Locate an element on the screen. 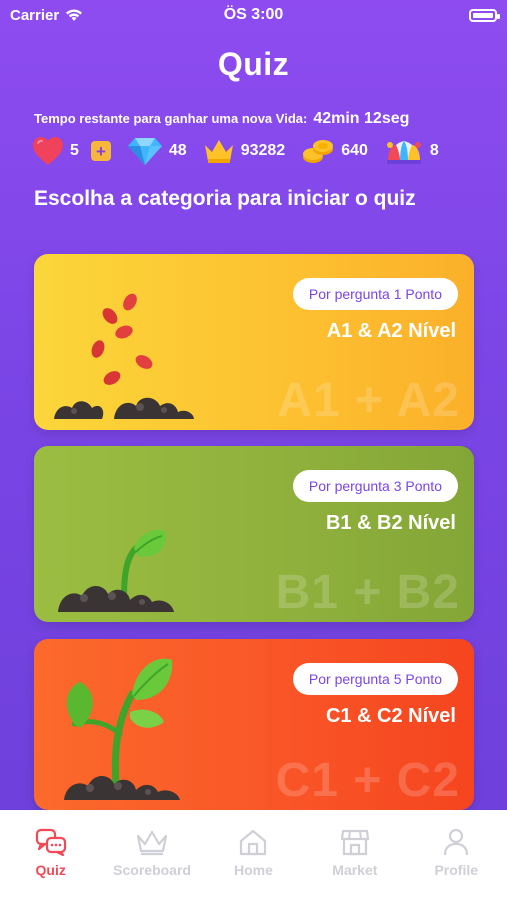 The image size is (507, 900). level-label: A1 & A2 Nível is located at coordinates (391, 331).